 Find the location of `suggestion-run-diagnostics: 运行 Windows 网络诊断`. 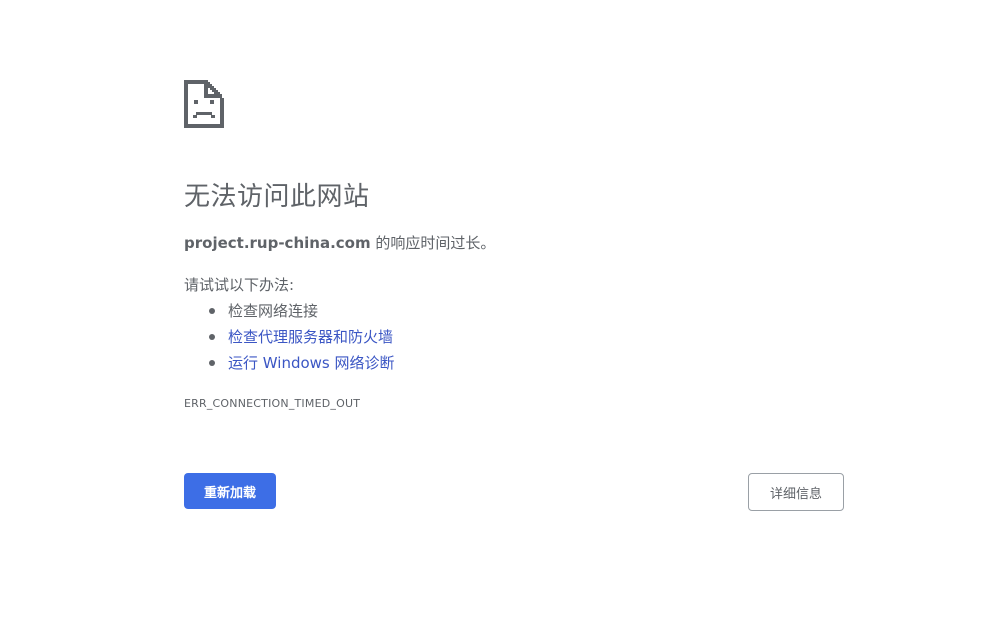

suggestion-run-diagnostics: 运行 Windows 网络诊断 is located at coordinates (302, 363).